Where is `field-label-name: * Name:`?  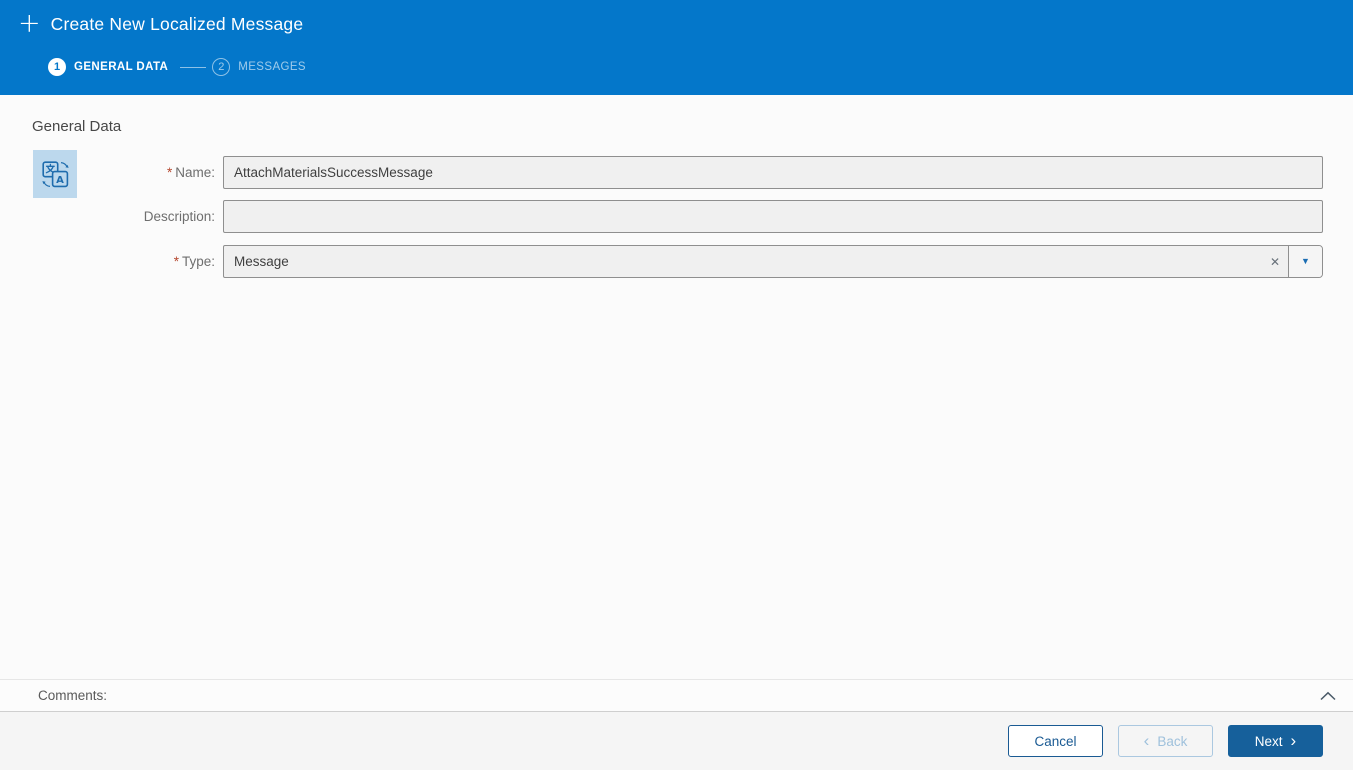 field-label-name: * Name: is located at coordinates (107, 172).